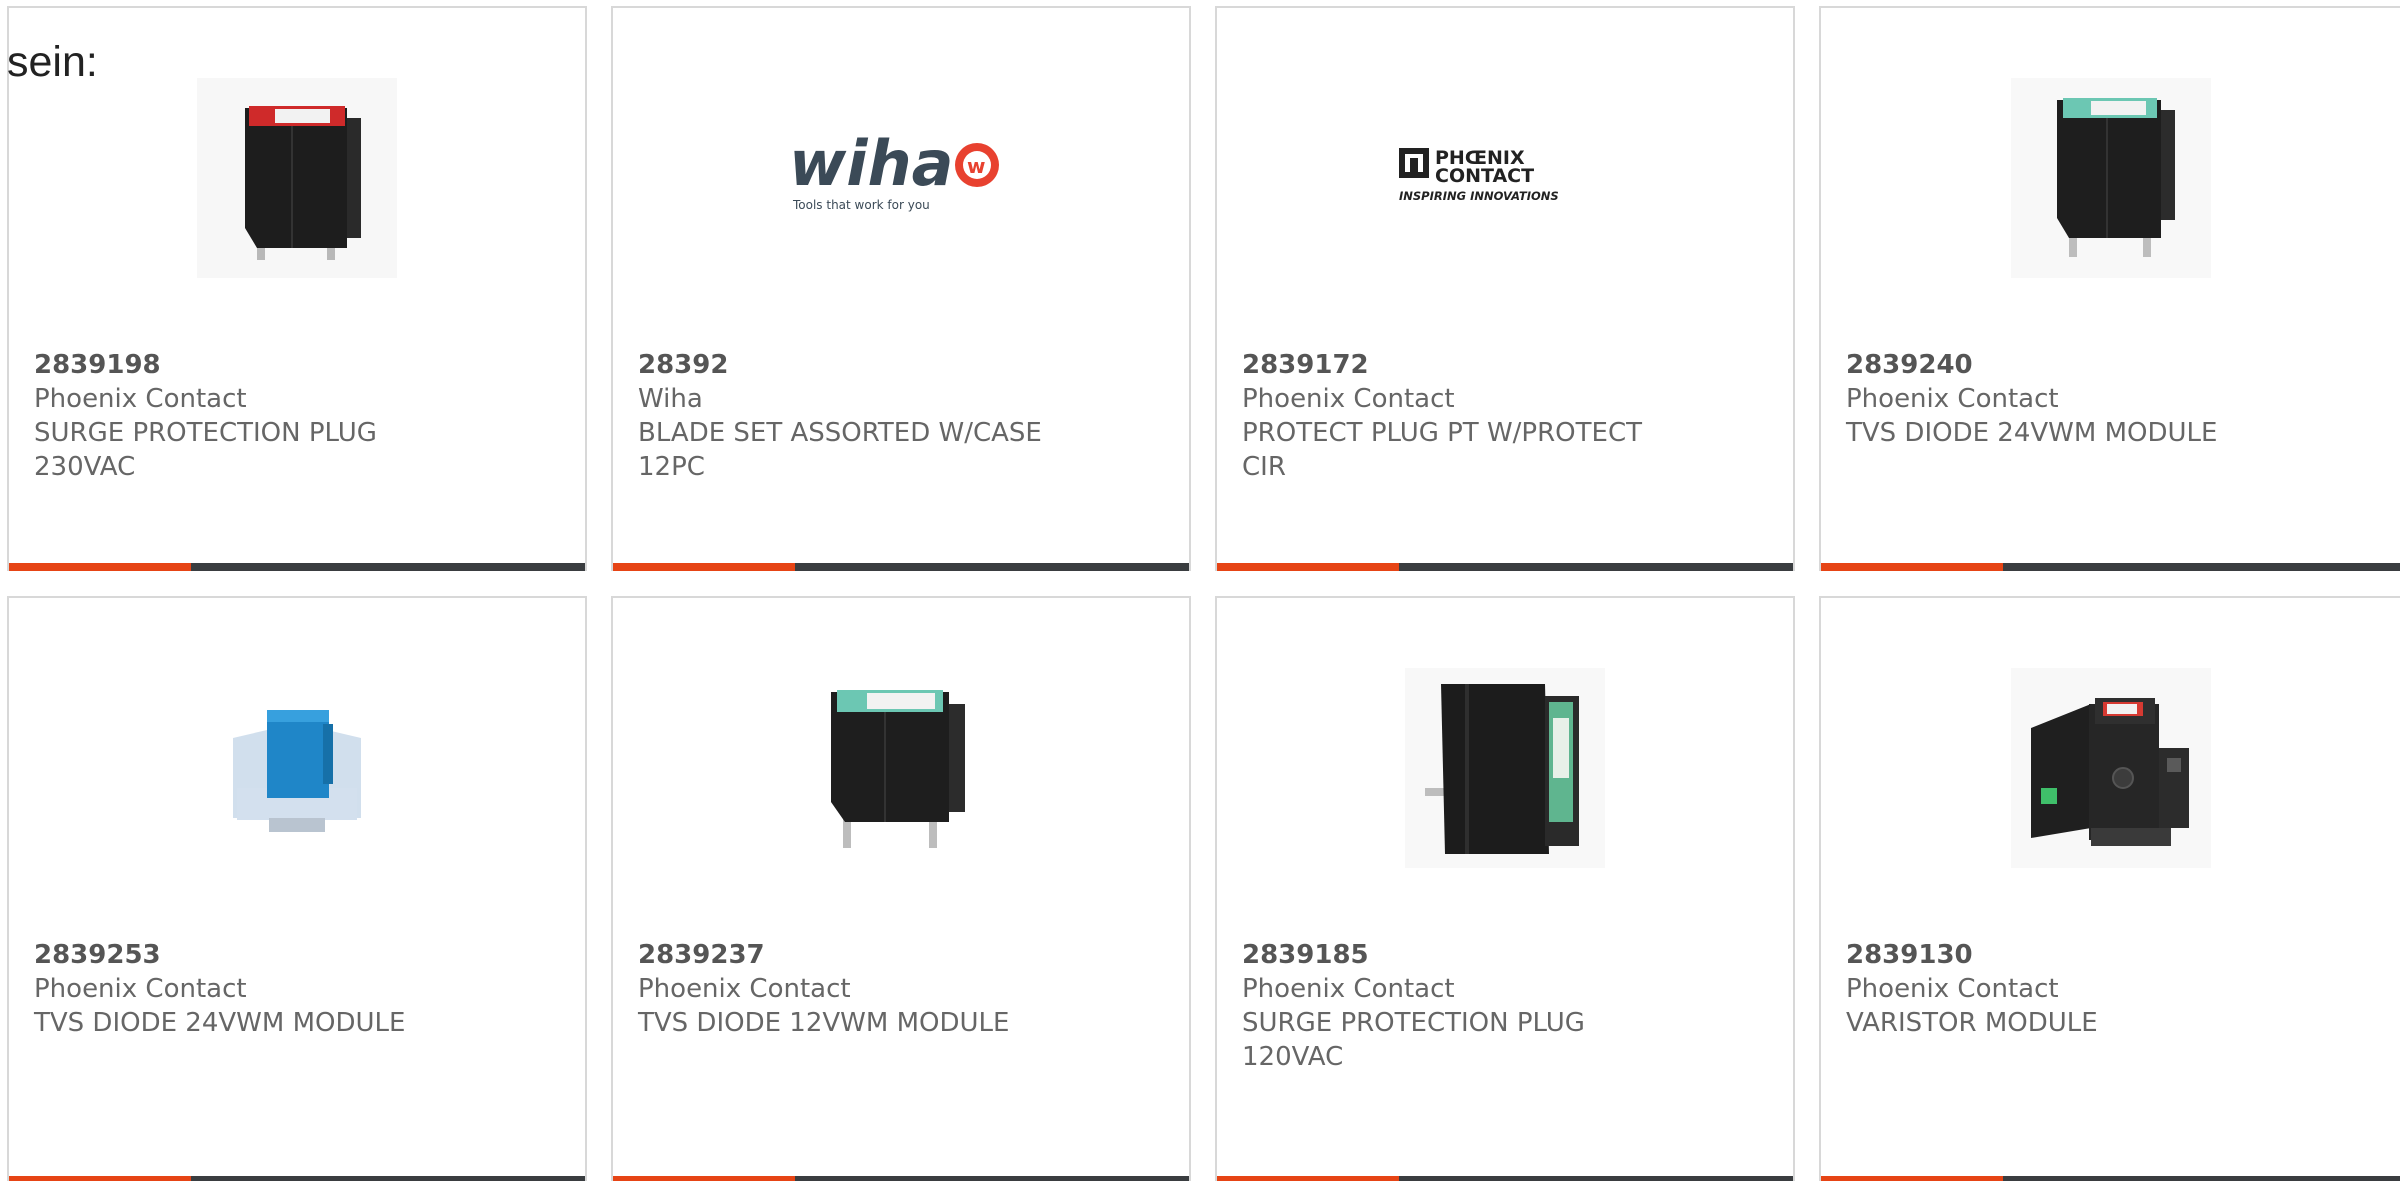 The height and width of the screenshot is (1181, 2400). What do you see at coordinates (52, 62) in the screenshot?
I see `intro-text: sein:` at bounding box center [52, 62].